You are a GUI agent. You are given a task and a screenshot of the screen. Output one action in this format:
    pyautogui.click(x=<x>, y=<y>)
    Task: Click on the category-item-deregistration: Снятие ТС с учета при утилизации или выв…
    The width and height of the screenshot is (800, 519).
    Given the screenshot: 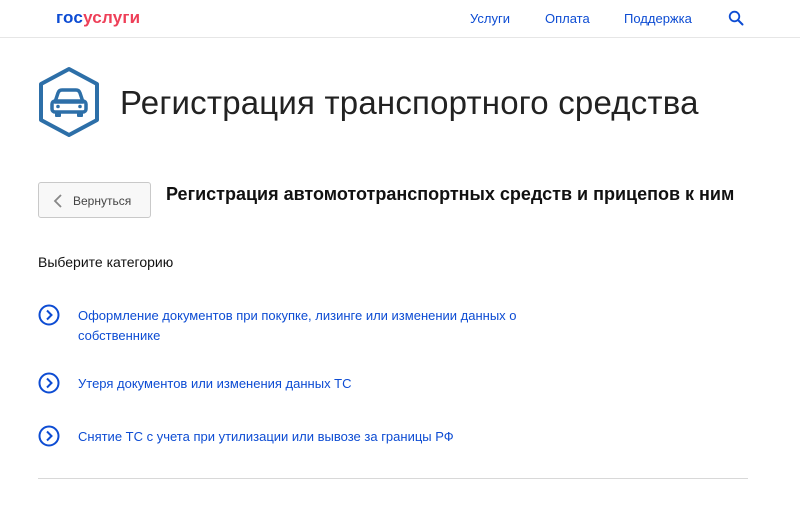 What is the action you would take?
    pyautogui.click(x=273, y=437)
    